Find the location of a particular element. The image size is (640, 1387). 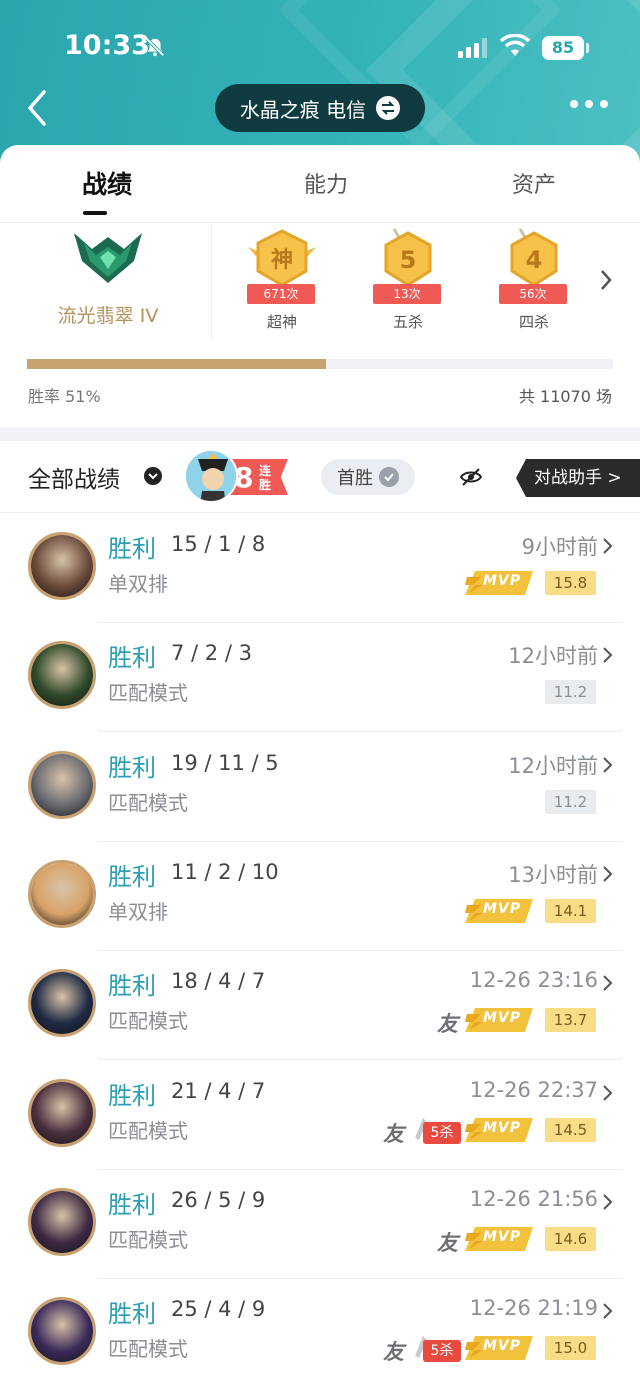

medal-quadra-kill: 4 56次 四杀 is located at coordinates (534, 282).